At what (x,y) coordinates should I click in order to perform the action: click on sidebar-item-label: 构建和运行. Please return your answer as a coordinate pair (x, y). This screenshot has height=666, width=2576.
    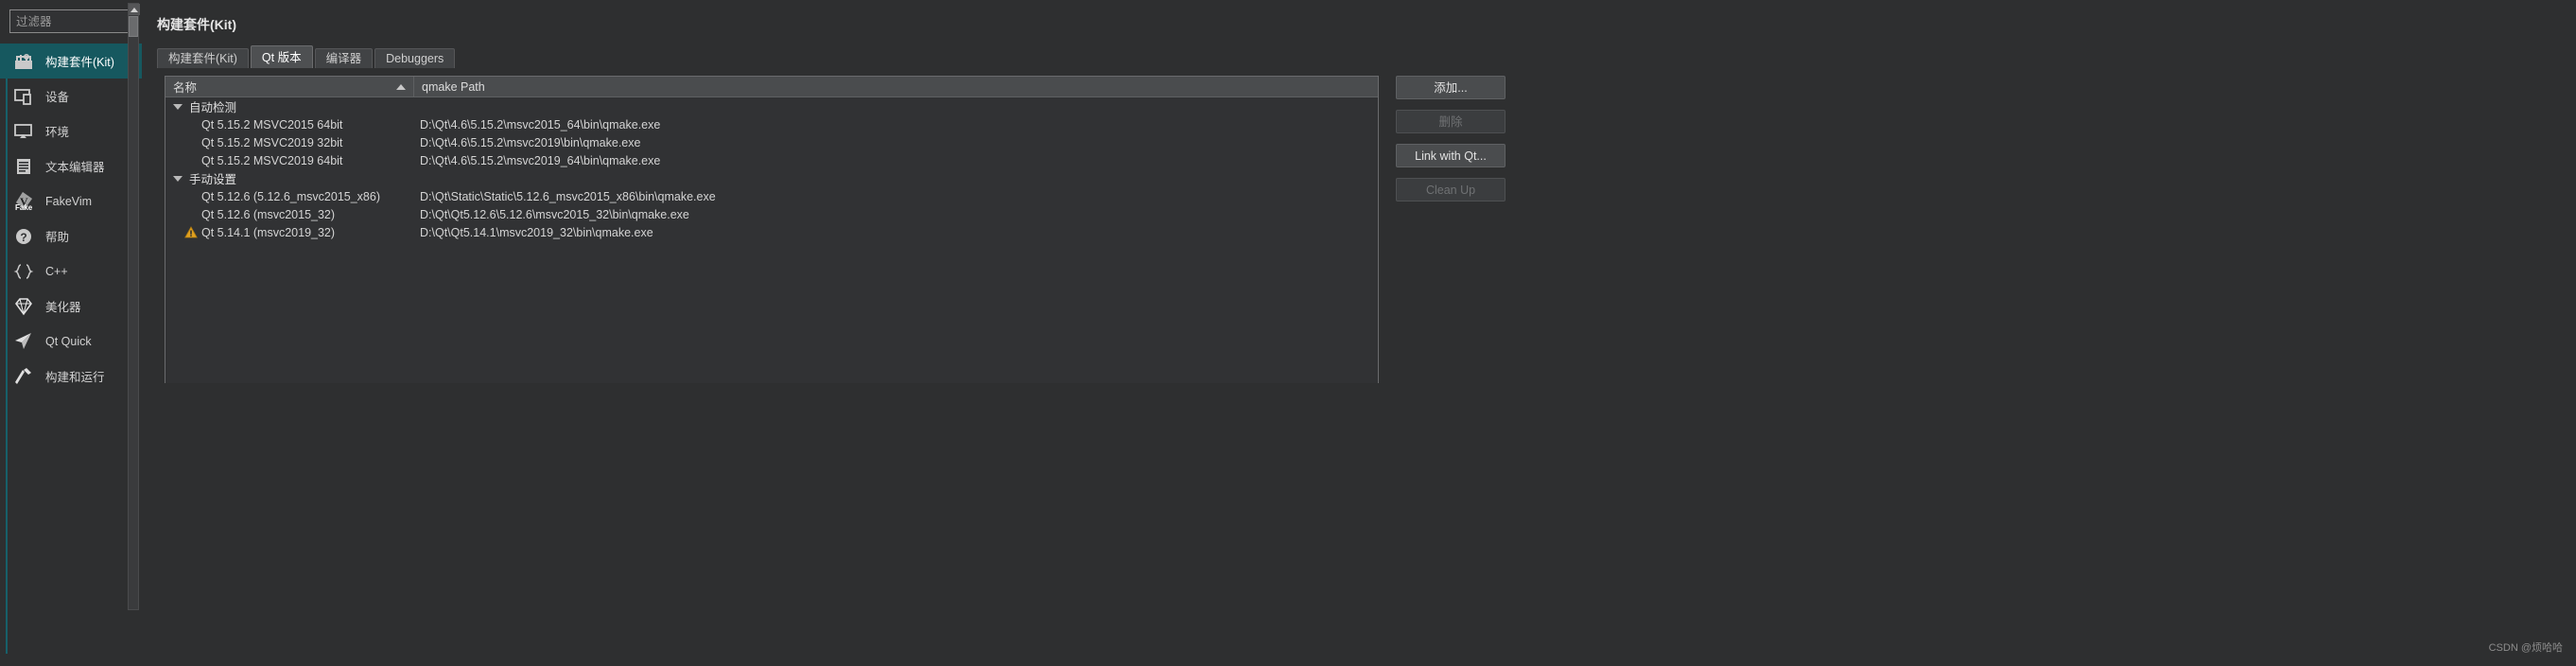
    Looking at the image, I should click on (75, 377).